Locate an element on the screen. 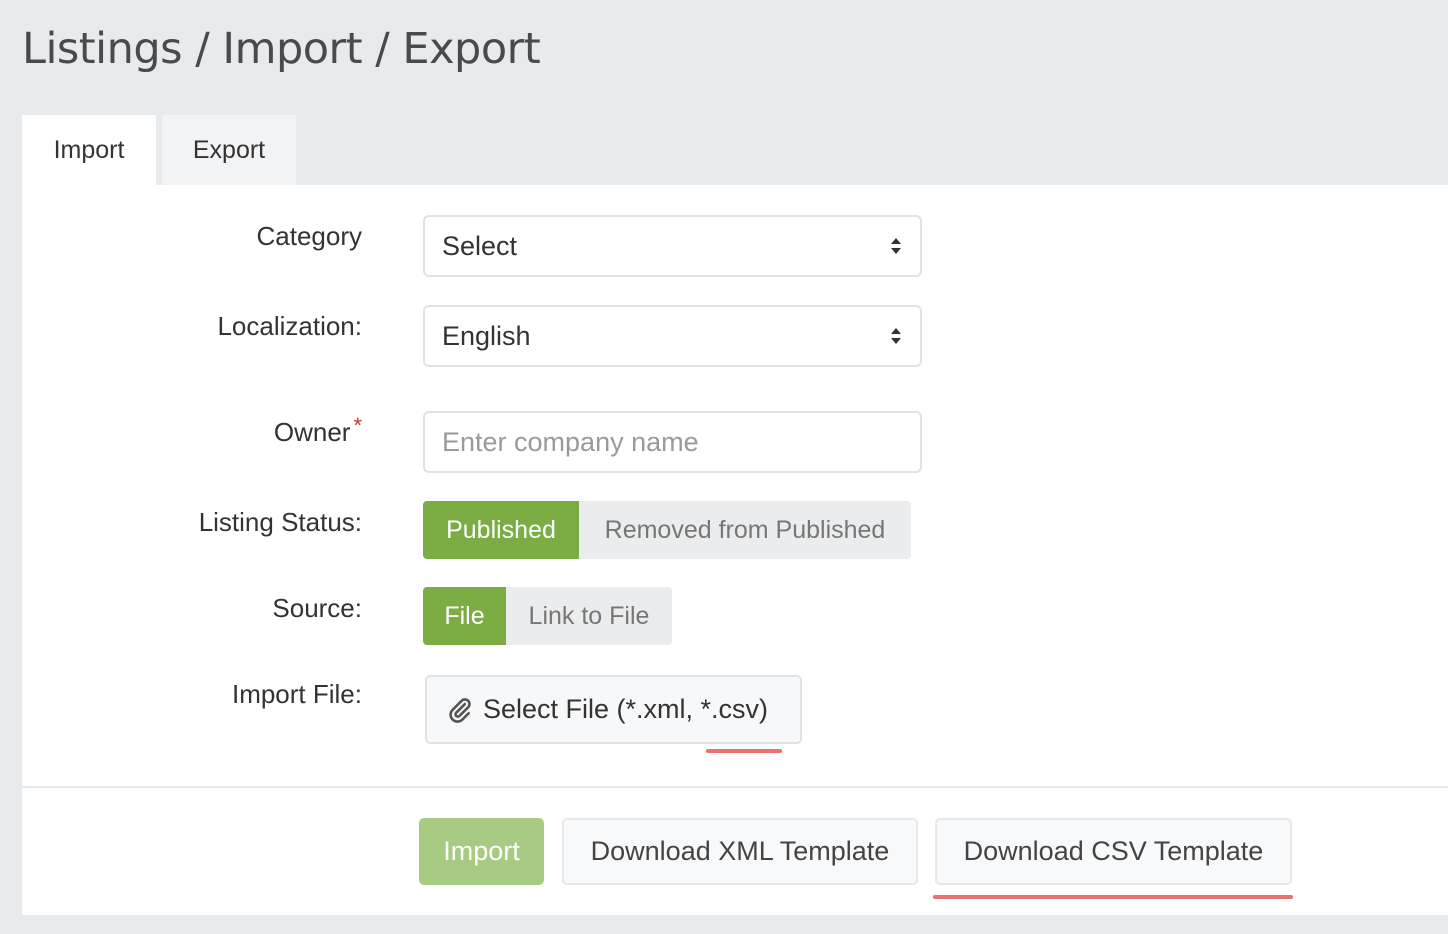 The width and height of the screenshot is (1448, 934). tab-export: Export is located at coordinates (229, 150).